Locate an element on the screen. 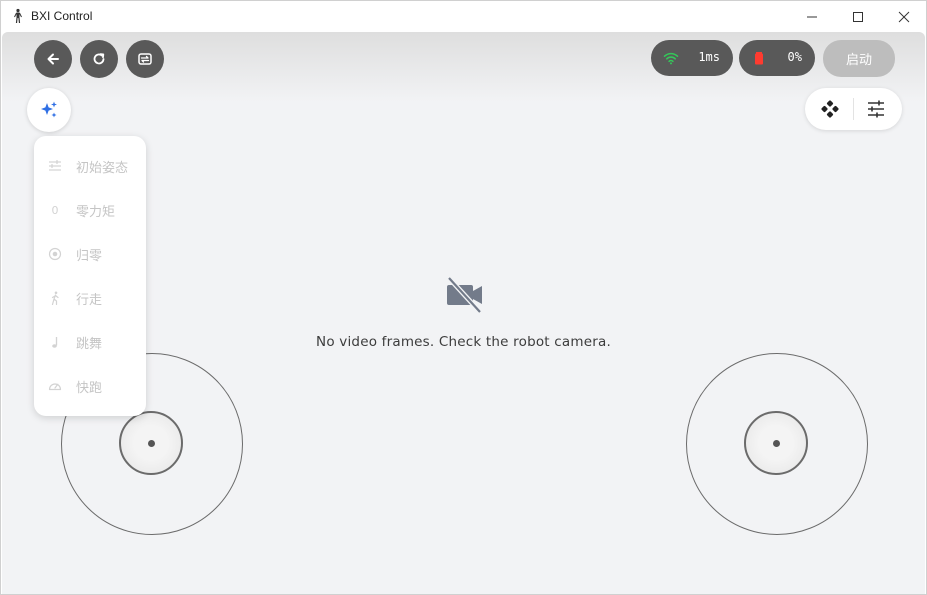  battery-indicator: 0% is located at coordinates (777, 58).